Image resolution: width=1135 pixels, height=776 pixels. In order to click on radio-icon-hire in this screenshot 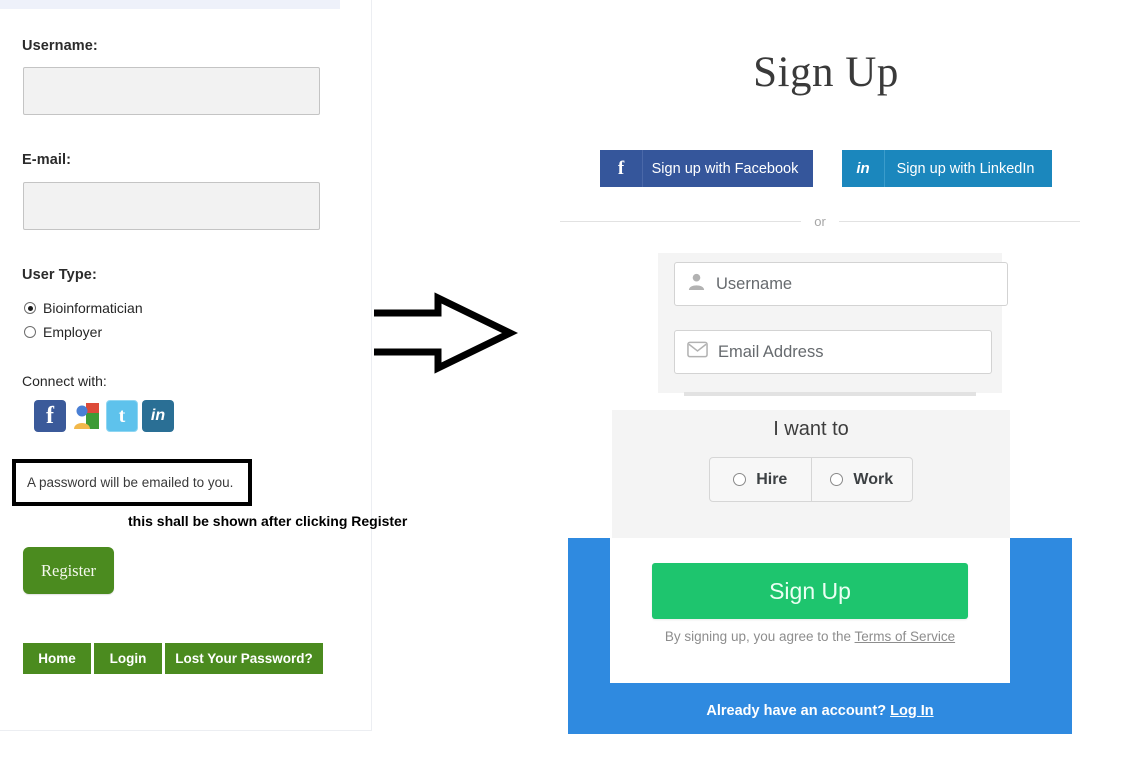, I will do `click(740, 479)`.